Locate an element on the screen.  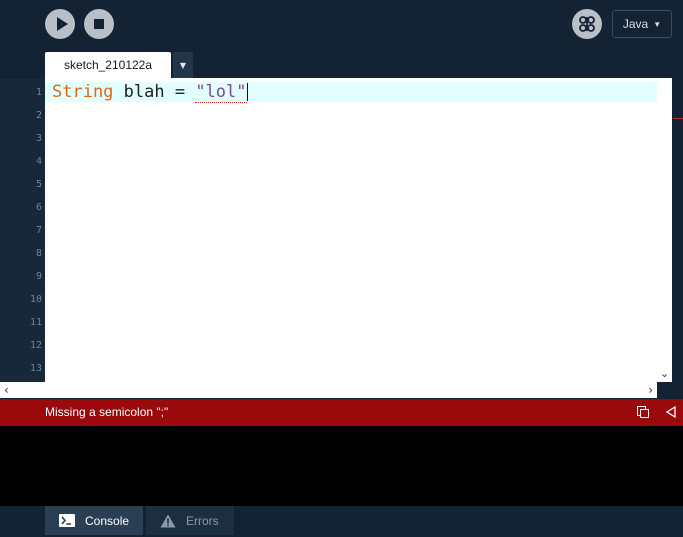
string-literal: "lol" is located at coordinates (221, 92).